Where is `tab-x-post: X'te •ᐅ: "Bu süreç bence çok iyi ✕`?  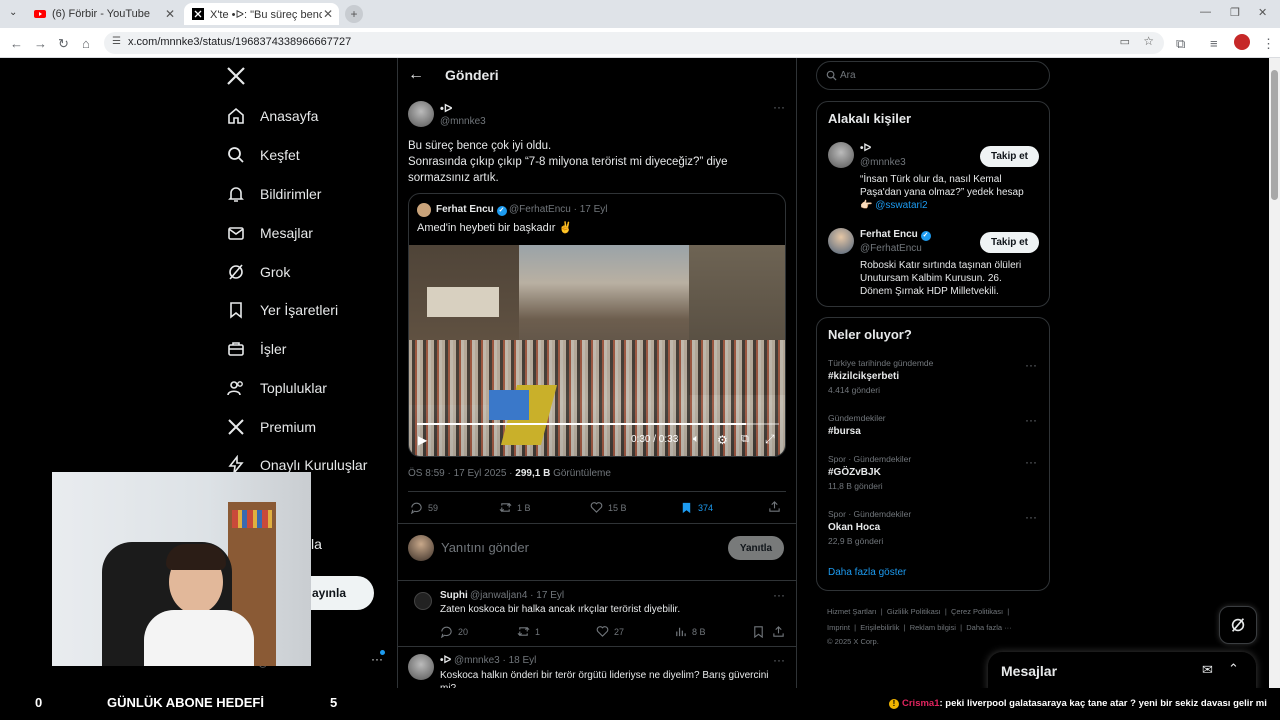 tab-x-post: X'te •ᐅ: "Bu süreç bence çok iyi ✕ is located at coordinates (261, 14).